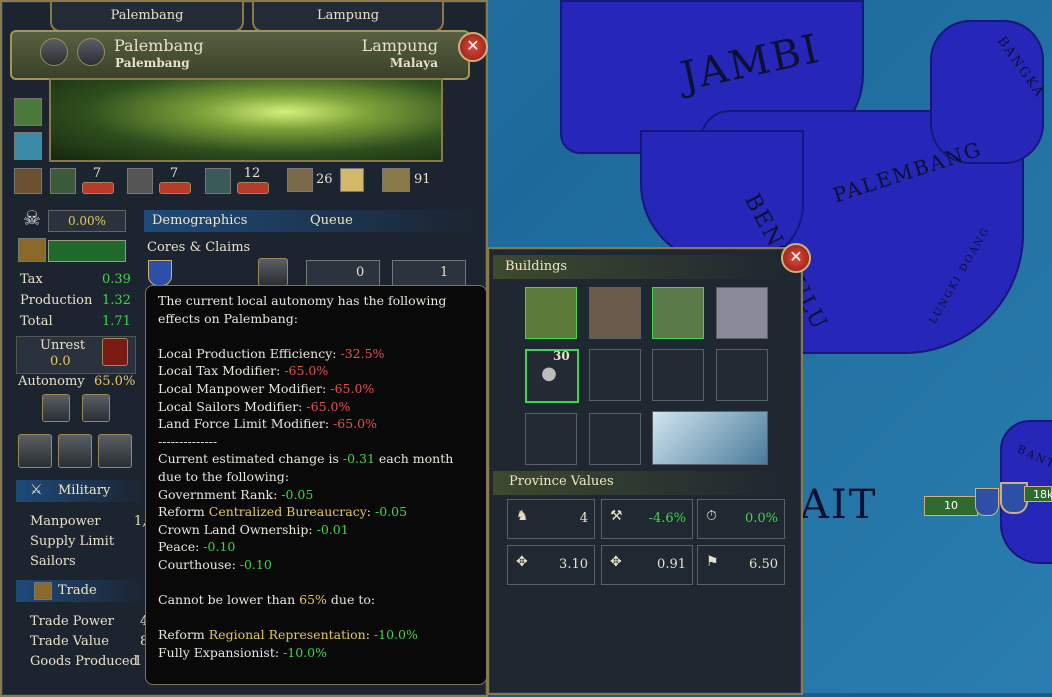 Image resolution: width=1052 pixels, height=697 pixels. Describe the element at coordinates (54, 52) in the screenshot. I see `religion-icon` at that location.